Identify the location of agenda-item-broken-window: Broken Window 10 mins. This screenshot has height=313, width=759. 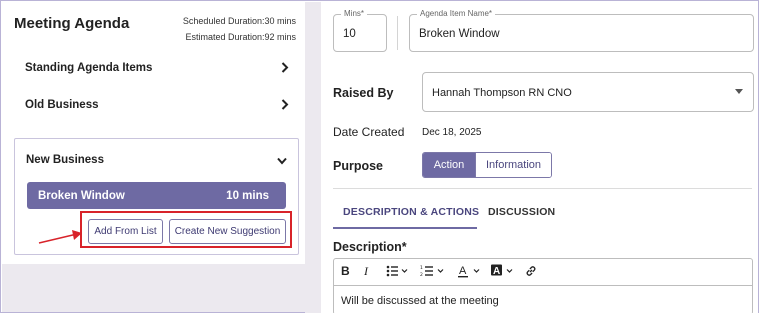
(156, 195).